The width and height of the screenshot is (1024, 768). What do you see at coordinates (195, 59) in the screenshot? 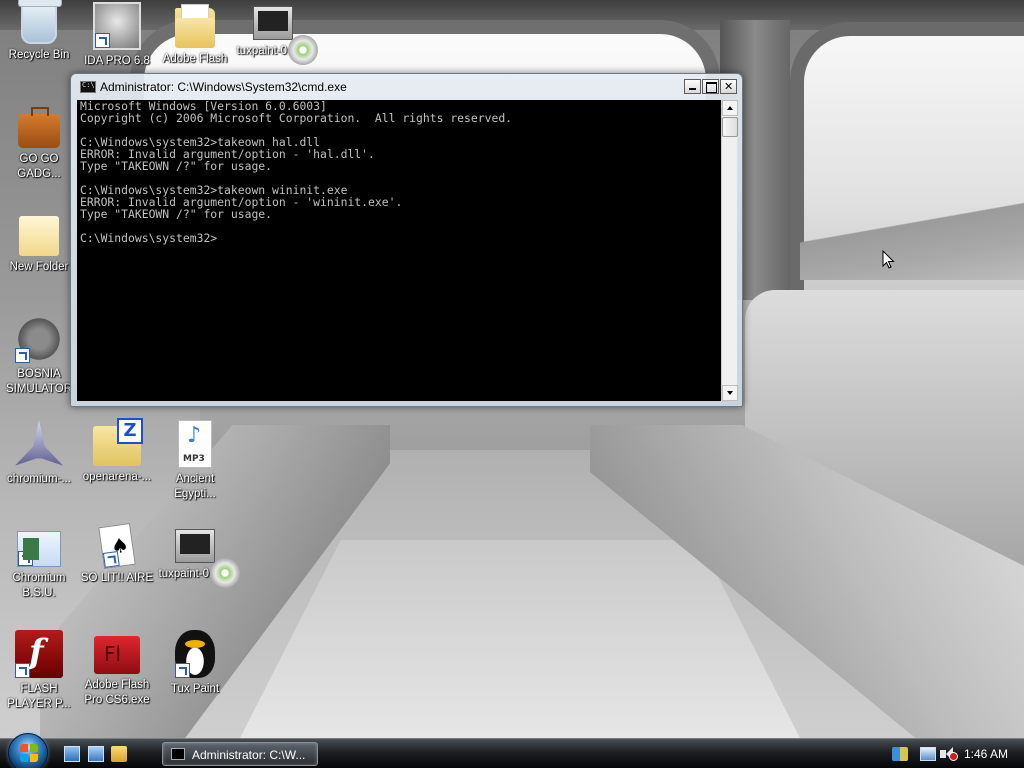
I see `desktop-icon-label: Adobe Flash` at bounding box center [195, 59].